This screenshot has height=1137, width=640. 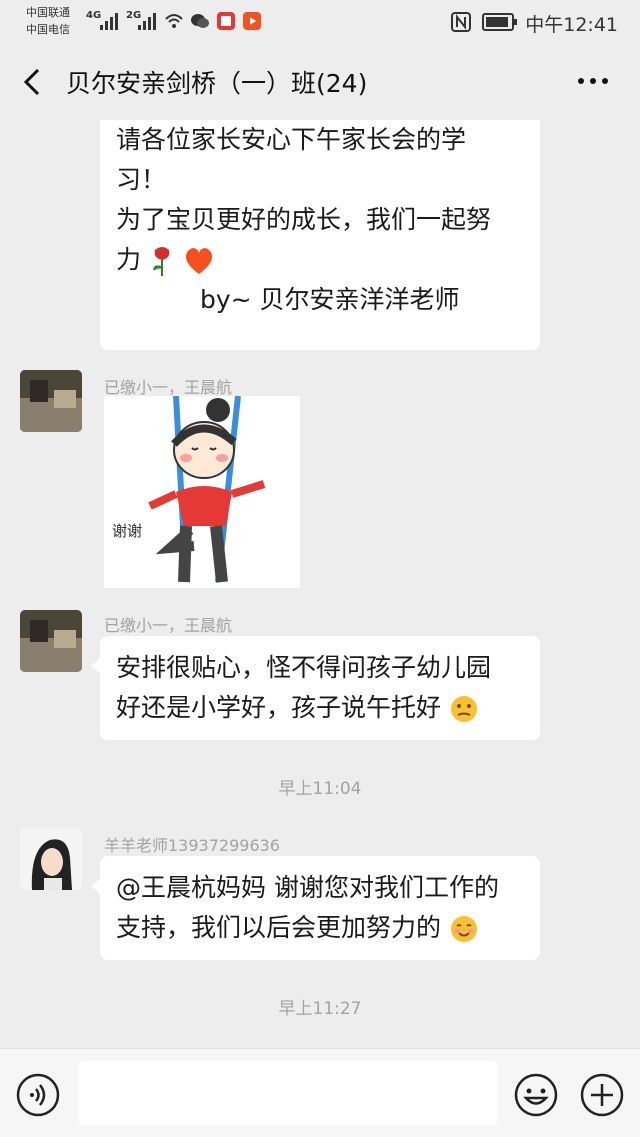 I want to click on carrier-2: 中国电信, so click(x=48, y=29).